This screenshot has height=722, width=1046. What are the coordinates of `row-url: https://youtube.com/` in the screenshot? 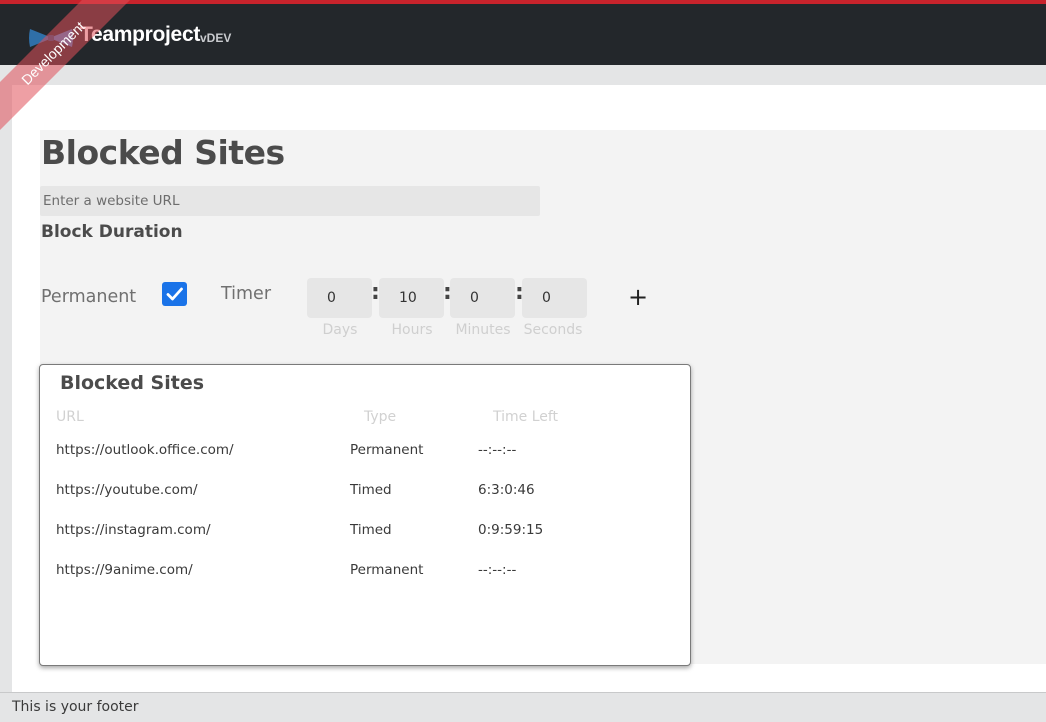 It's located at (127, 490).